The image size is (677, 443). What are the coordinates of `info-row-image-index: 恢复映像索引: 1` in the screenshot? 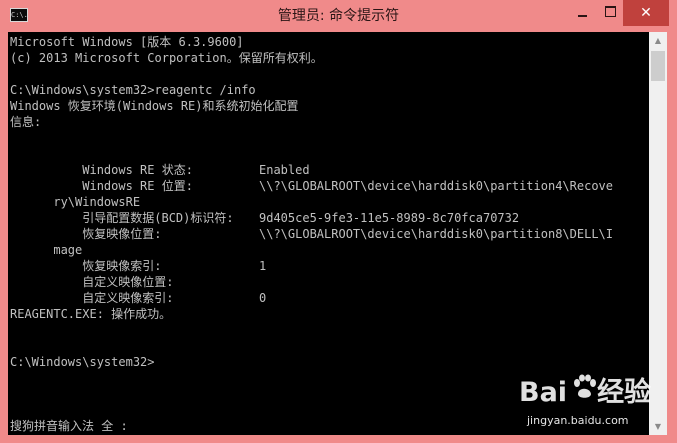 It's located at (138, 257).